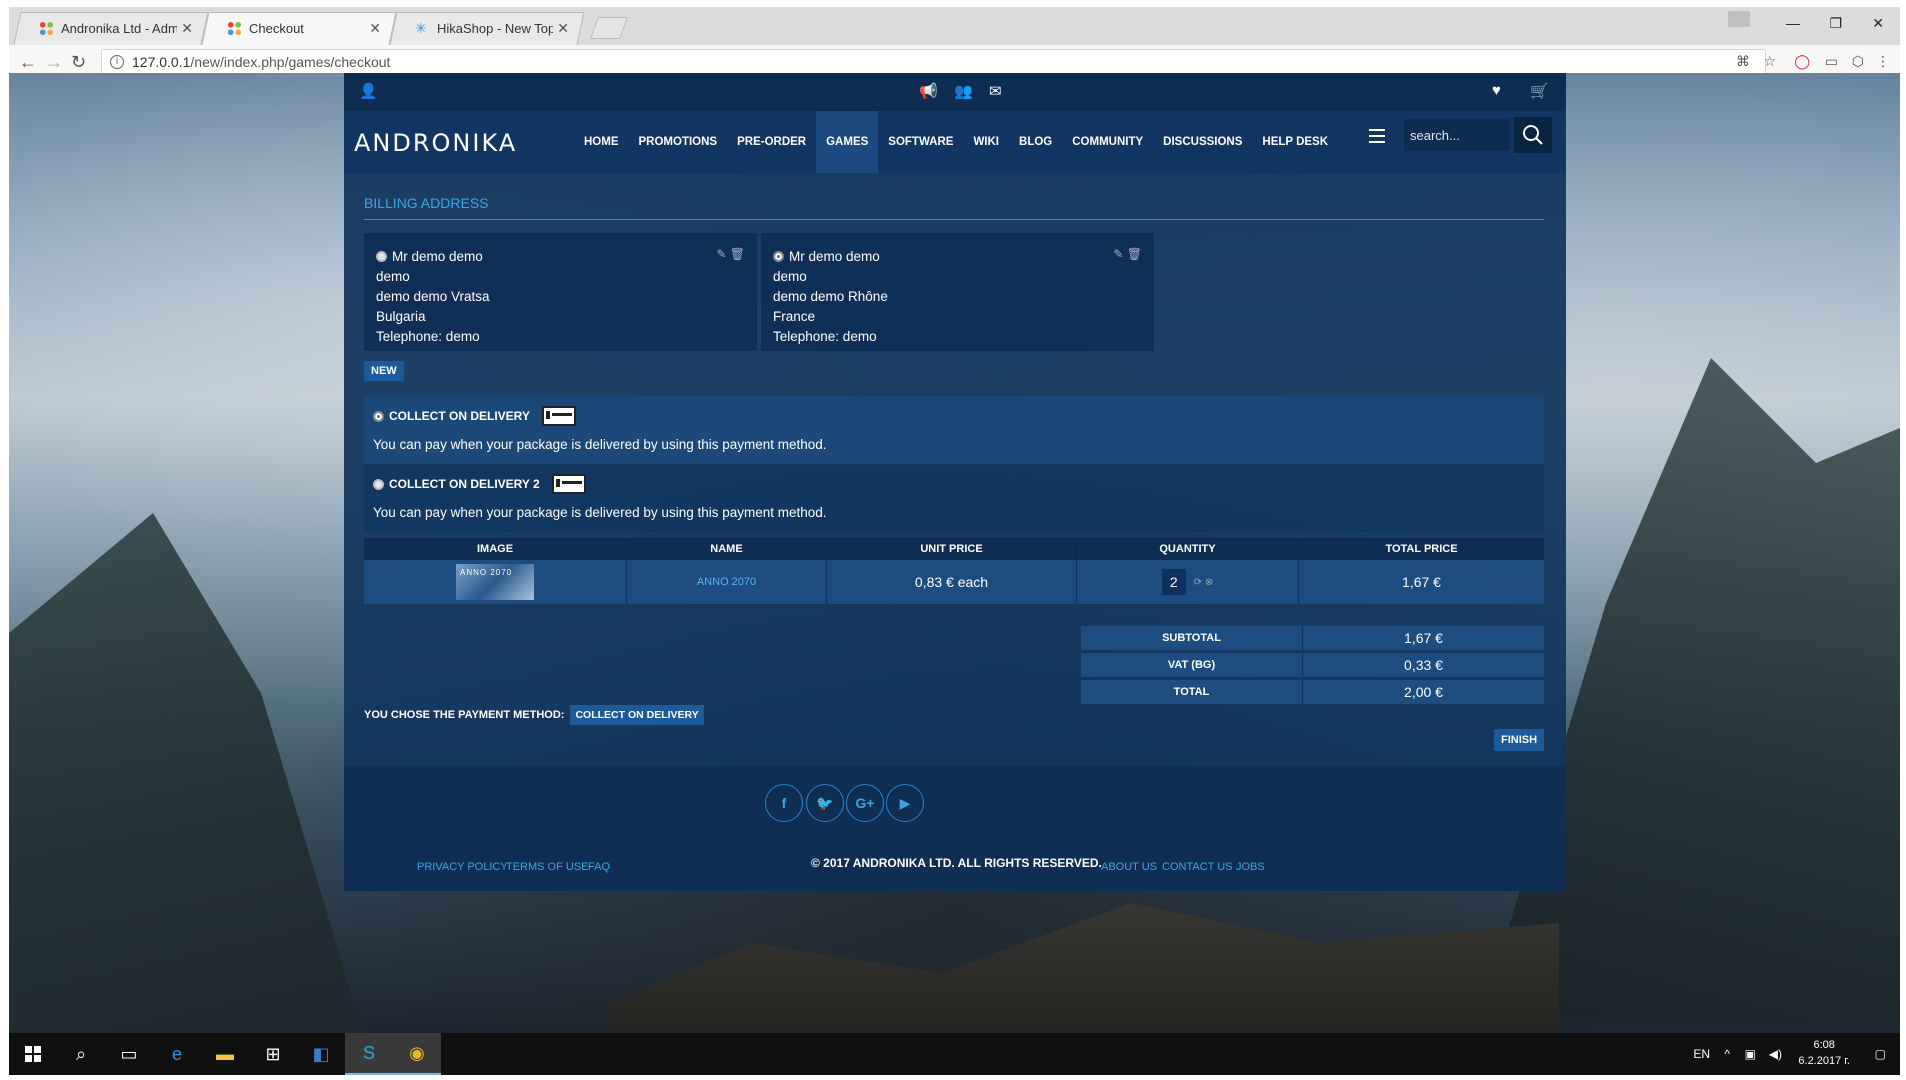 This screenshot has height=1080, width=1906. Describe the element at coordinates (299, 28) in the screenshot. I see `tab-checkout: Checkout ✕` at that location.